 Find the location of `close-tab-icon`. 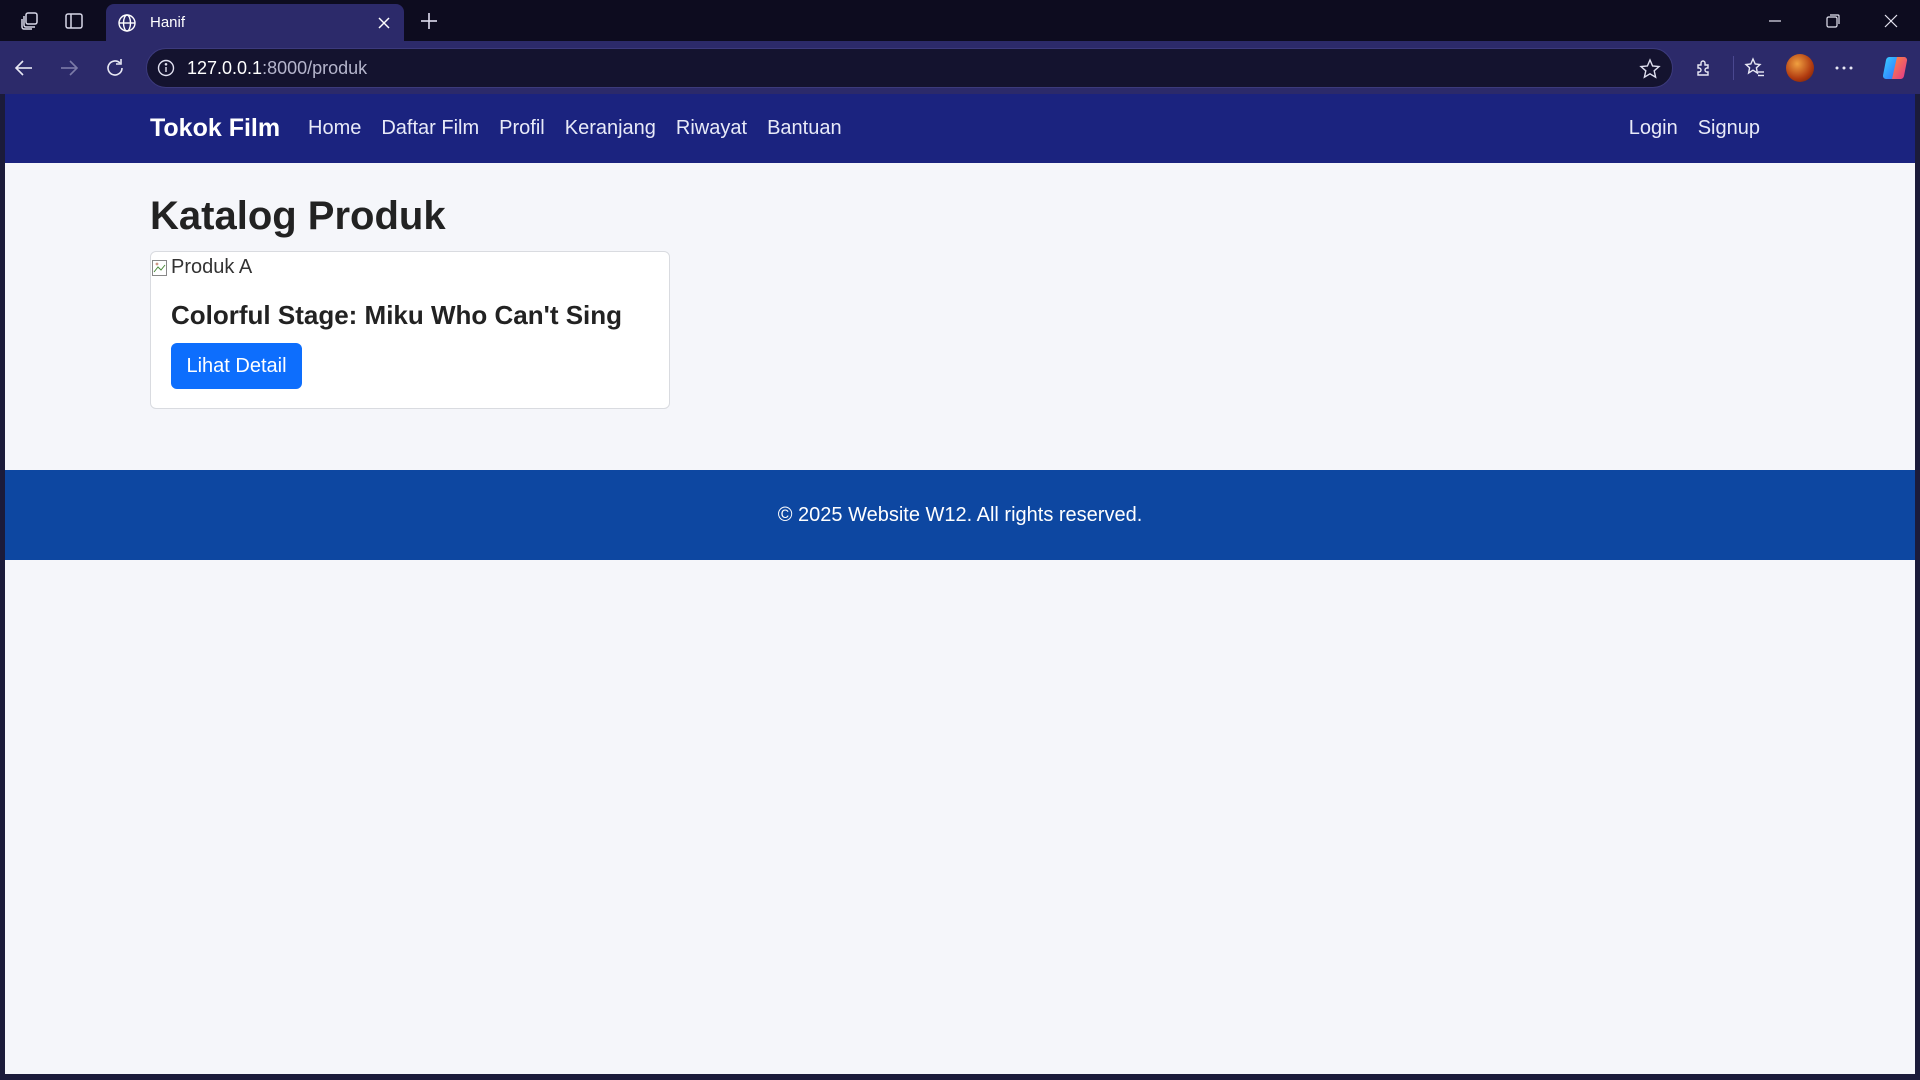

close-tab-icon is located at coordinates (384, 23).